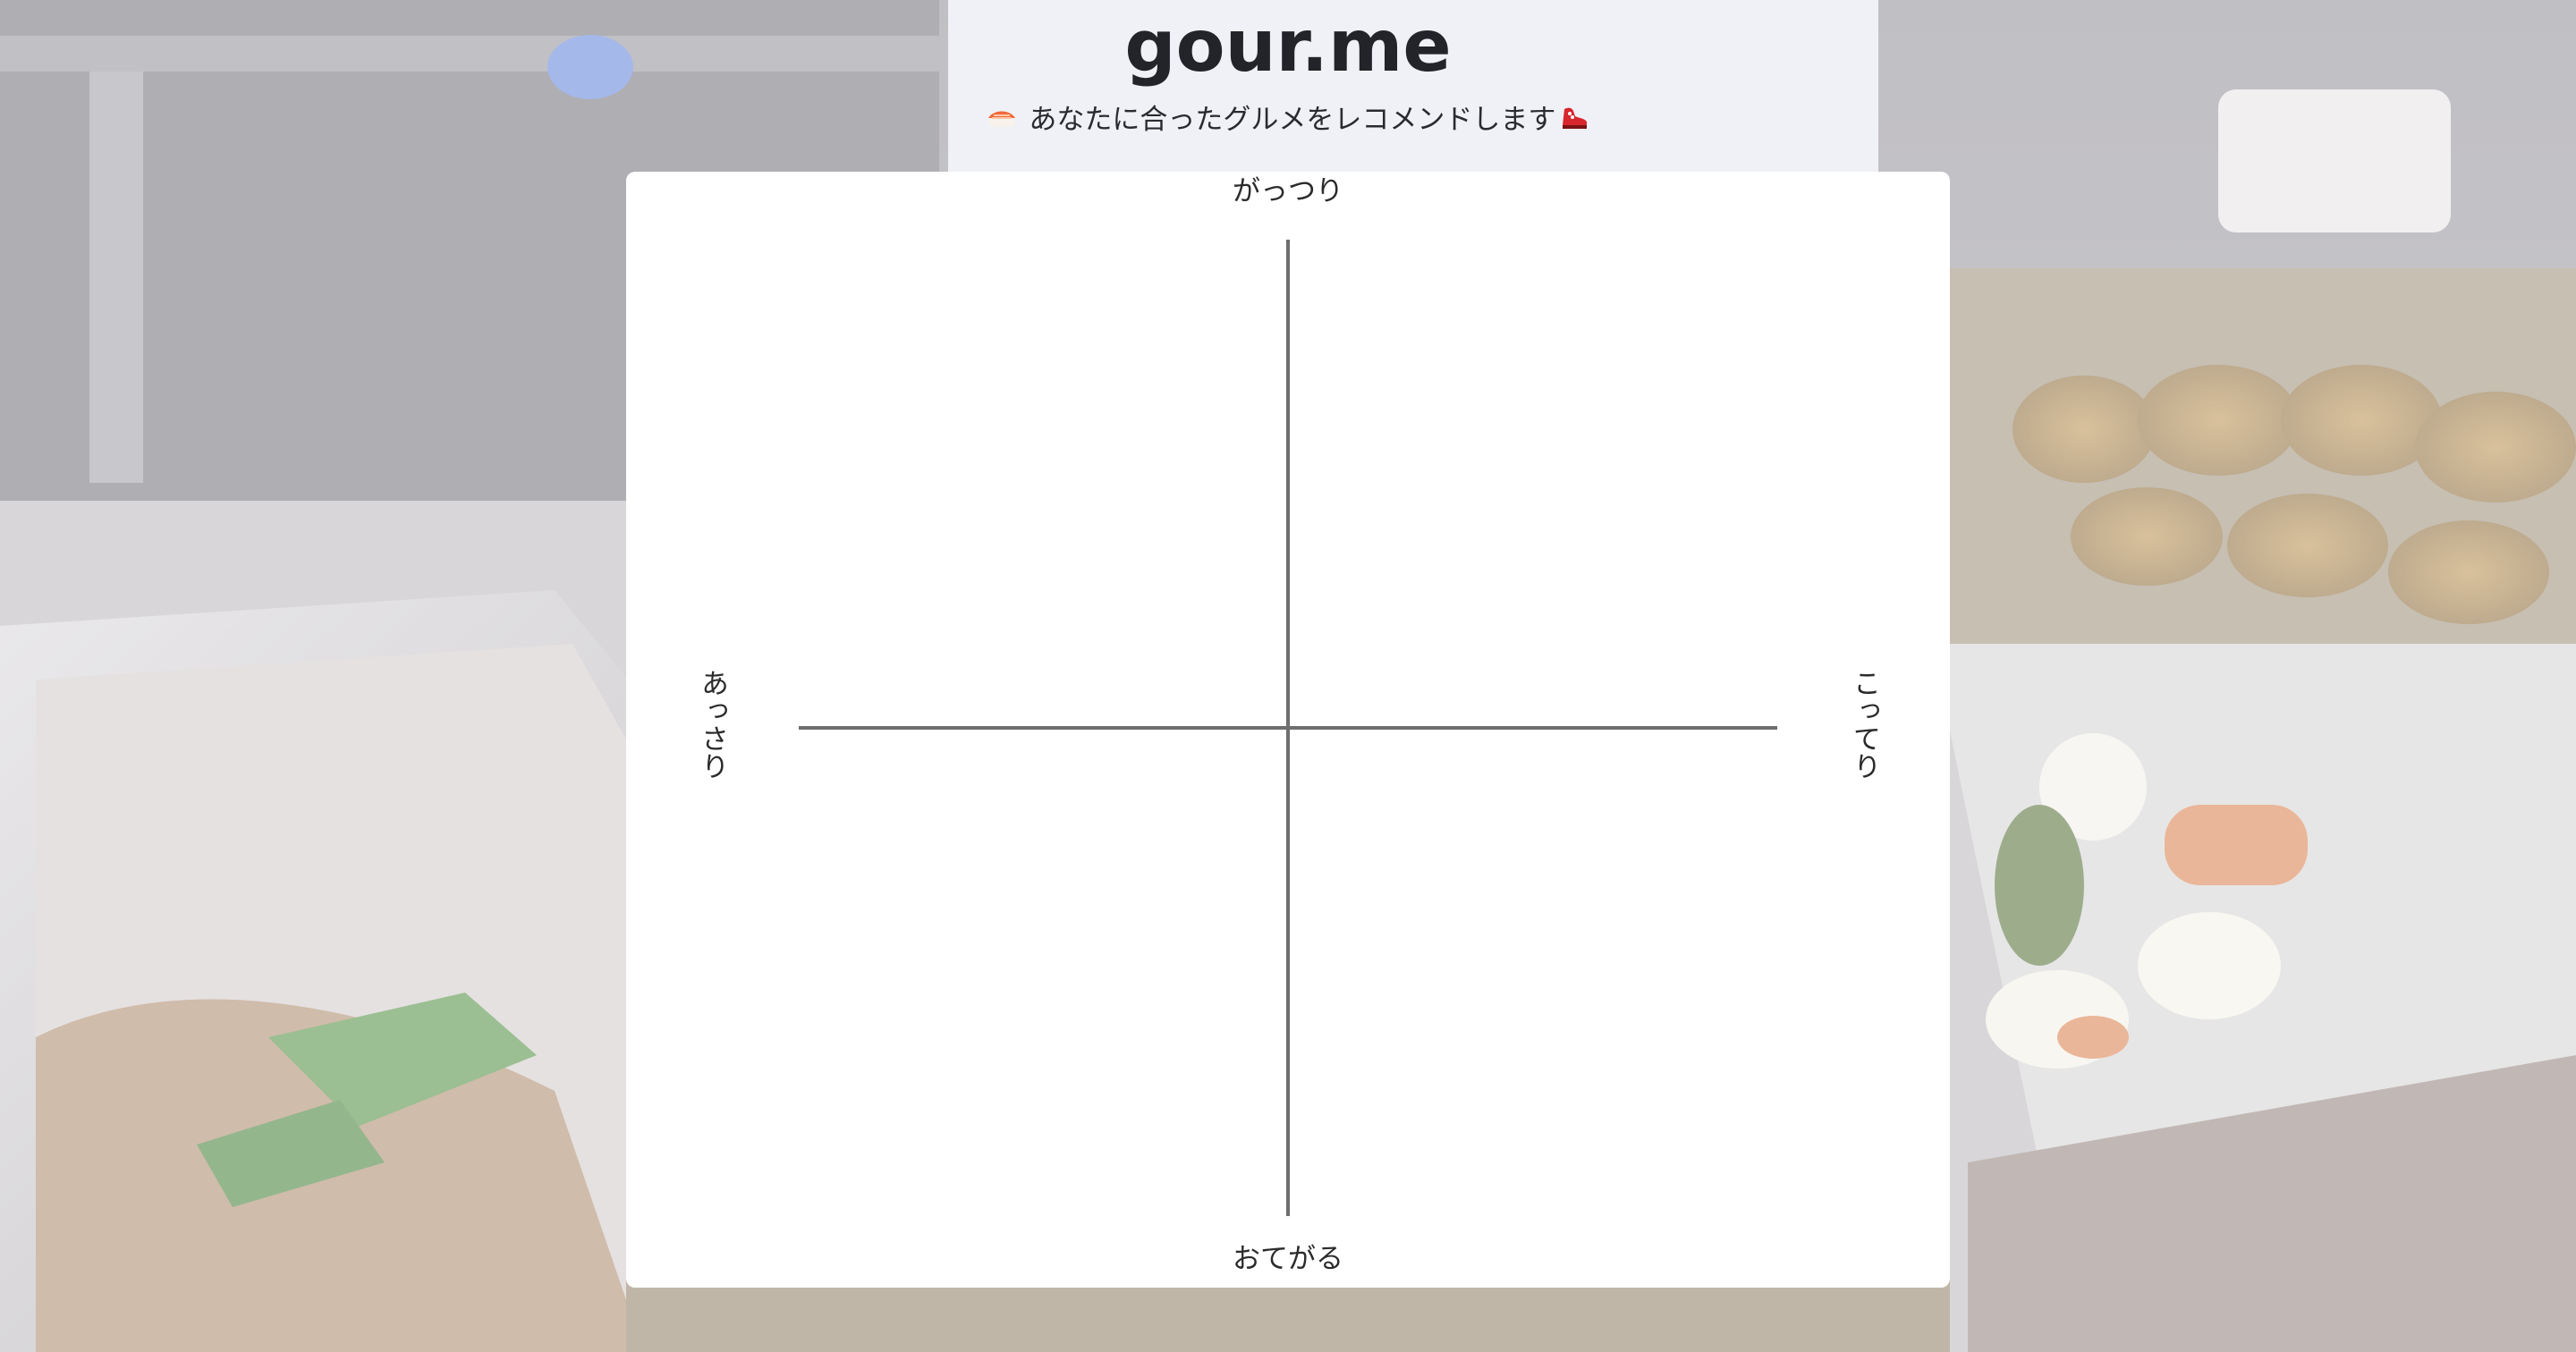 The height and width of the screenshot is (1352, 2576). Describe the element at coordinates (1288, 191) in the screenshot. I see `axis-label-top: がっつり` at that location.